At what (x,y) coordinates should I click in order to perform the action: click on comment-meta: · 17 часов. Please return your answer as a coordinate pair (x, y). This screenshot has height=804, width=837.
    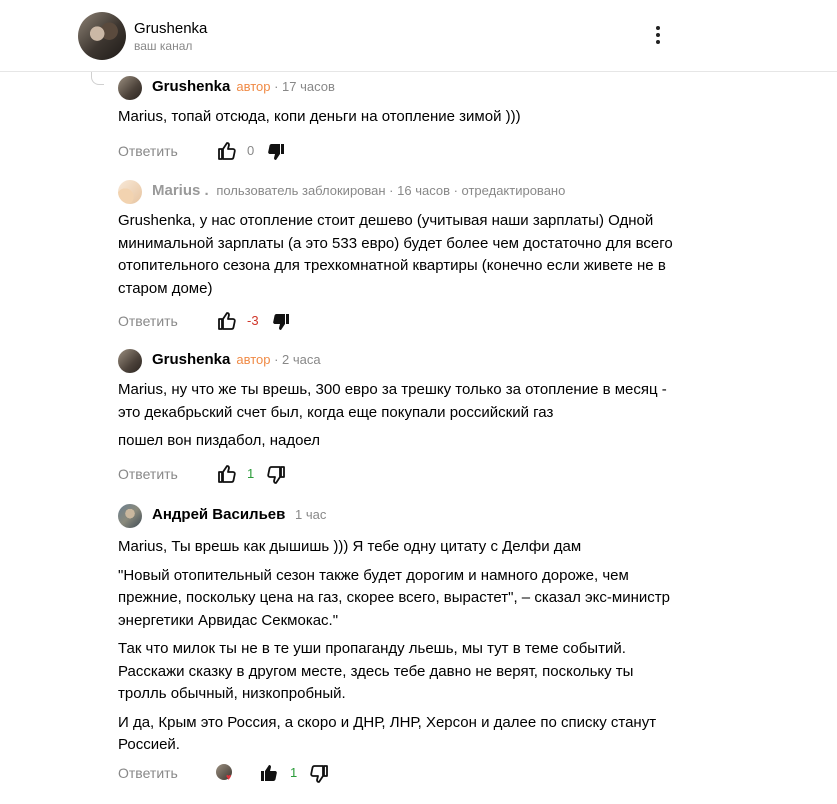
    Looking at the image, I should click on (302, 86).